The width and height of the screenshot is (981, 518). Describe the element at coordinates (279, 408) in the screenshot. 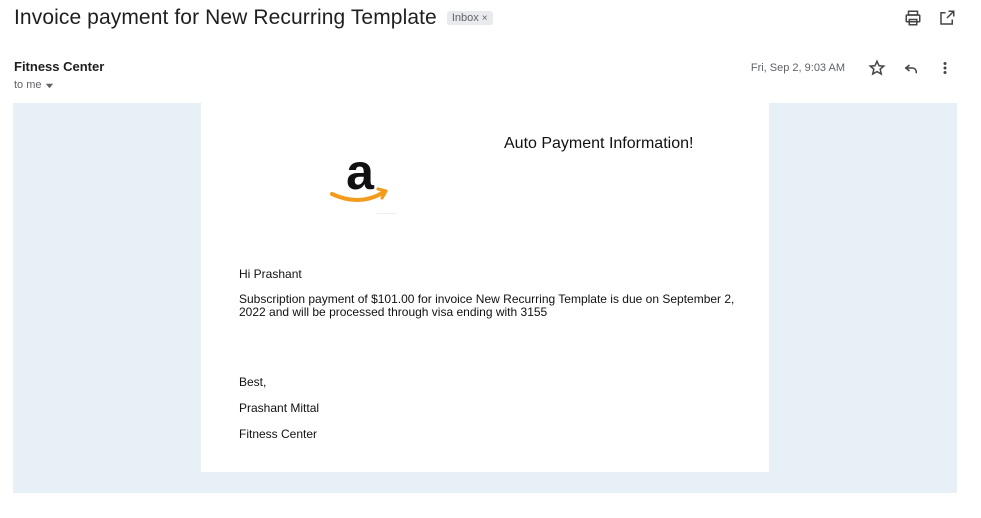

I see `signature-name: Prashant Mittal` at that location.